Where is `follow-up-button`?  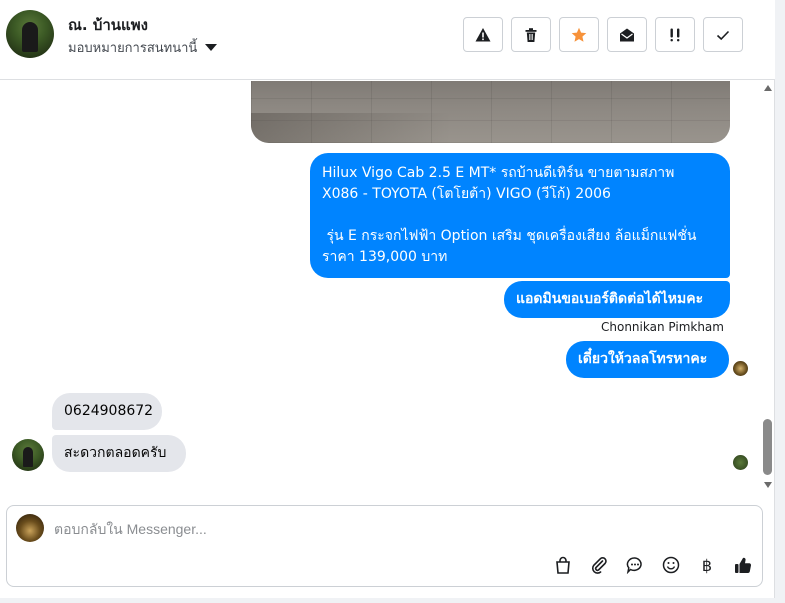
follow-up-button is located at coordinates (675, 34).